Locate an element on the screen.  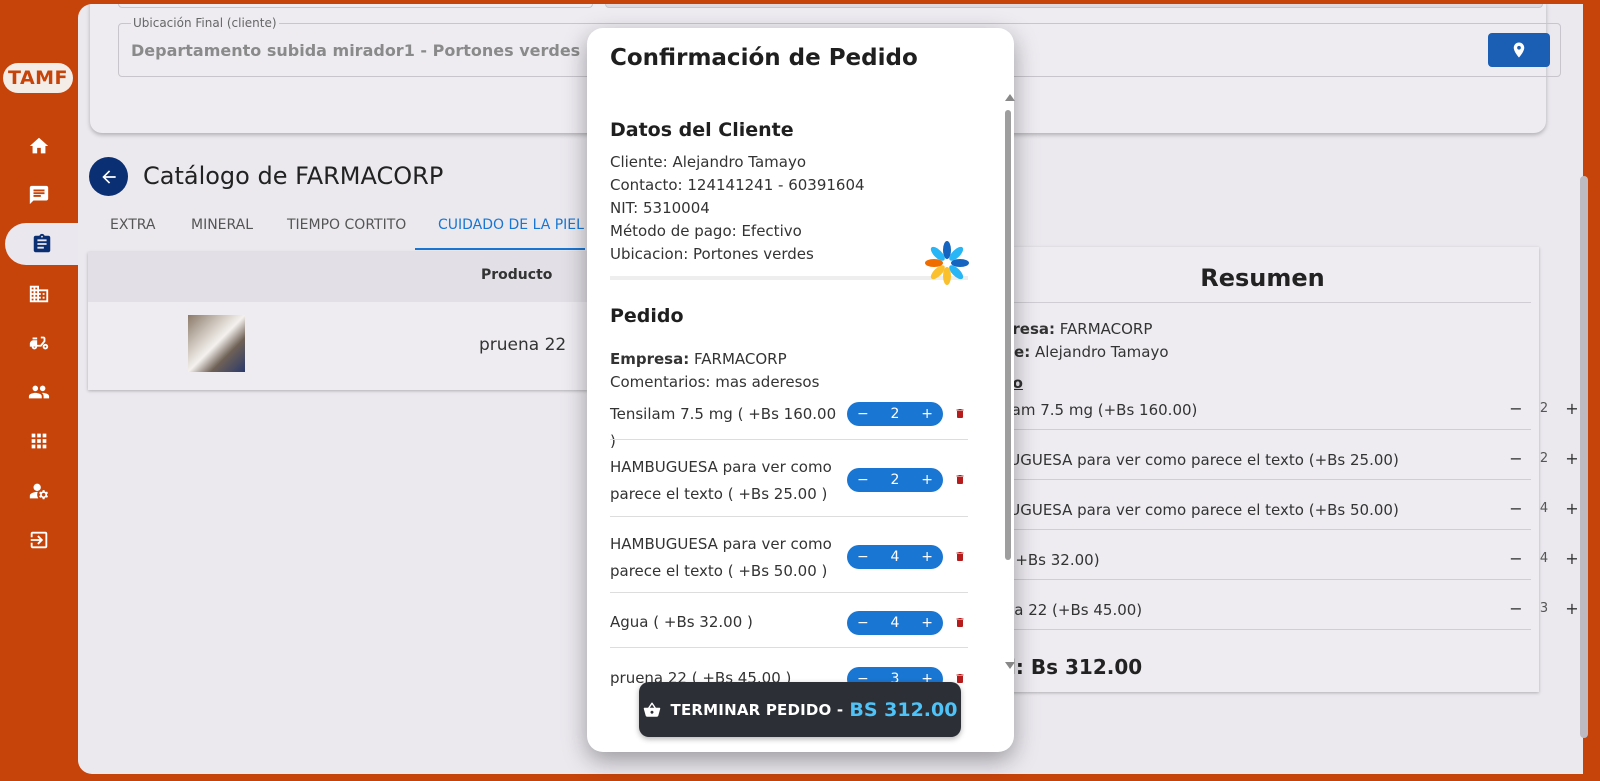
section-divider is located at coordinates (789, 278).